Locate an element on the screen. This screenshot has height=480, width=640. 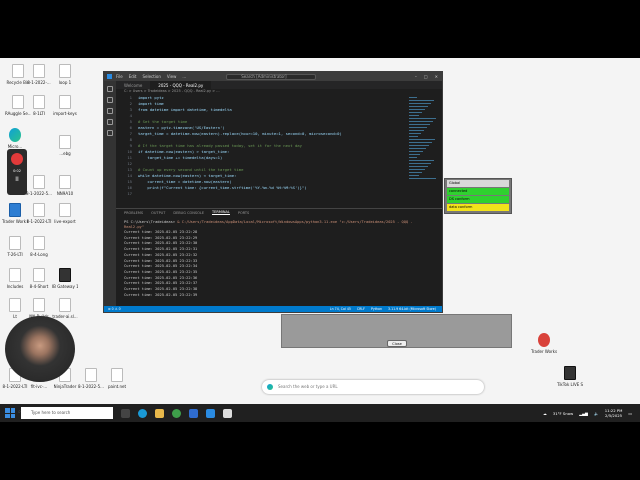
store-icon is located at coordinates (193, 413).